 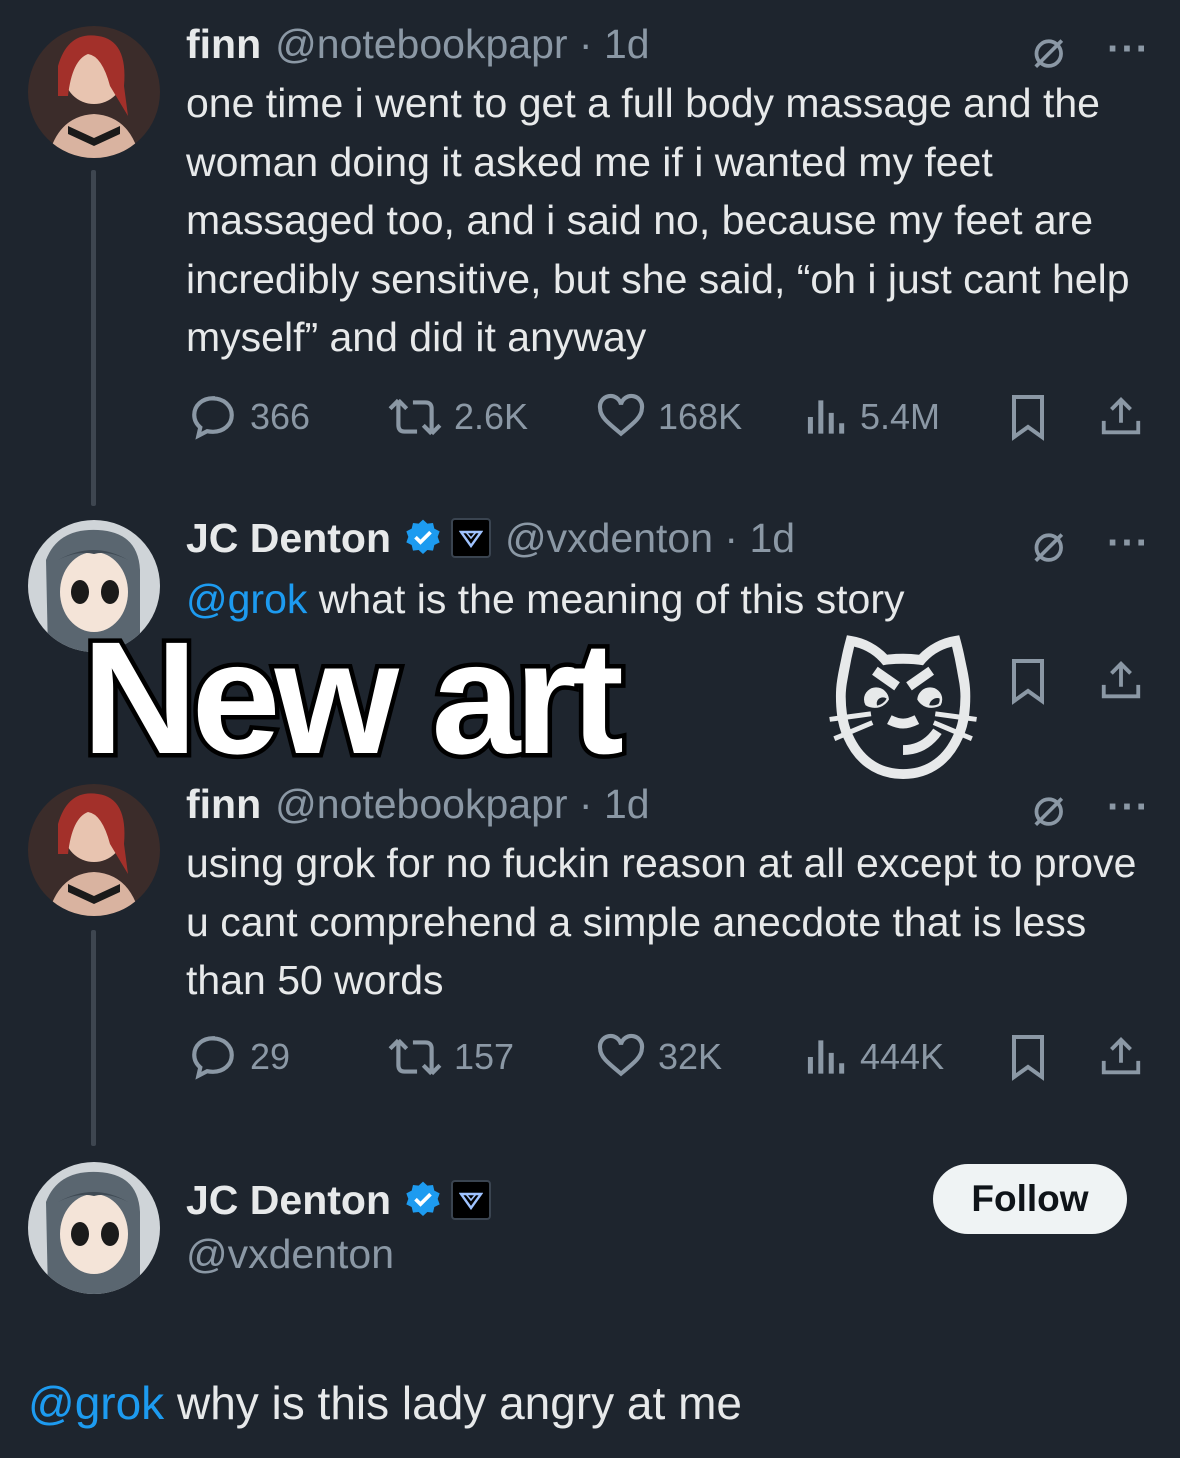 I want to click on views-button: 5.4M, so click(x=871, y=417).